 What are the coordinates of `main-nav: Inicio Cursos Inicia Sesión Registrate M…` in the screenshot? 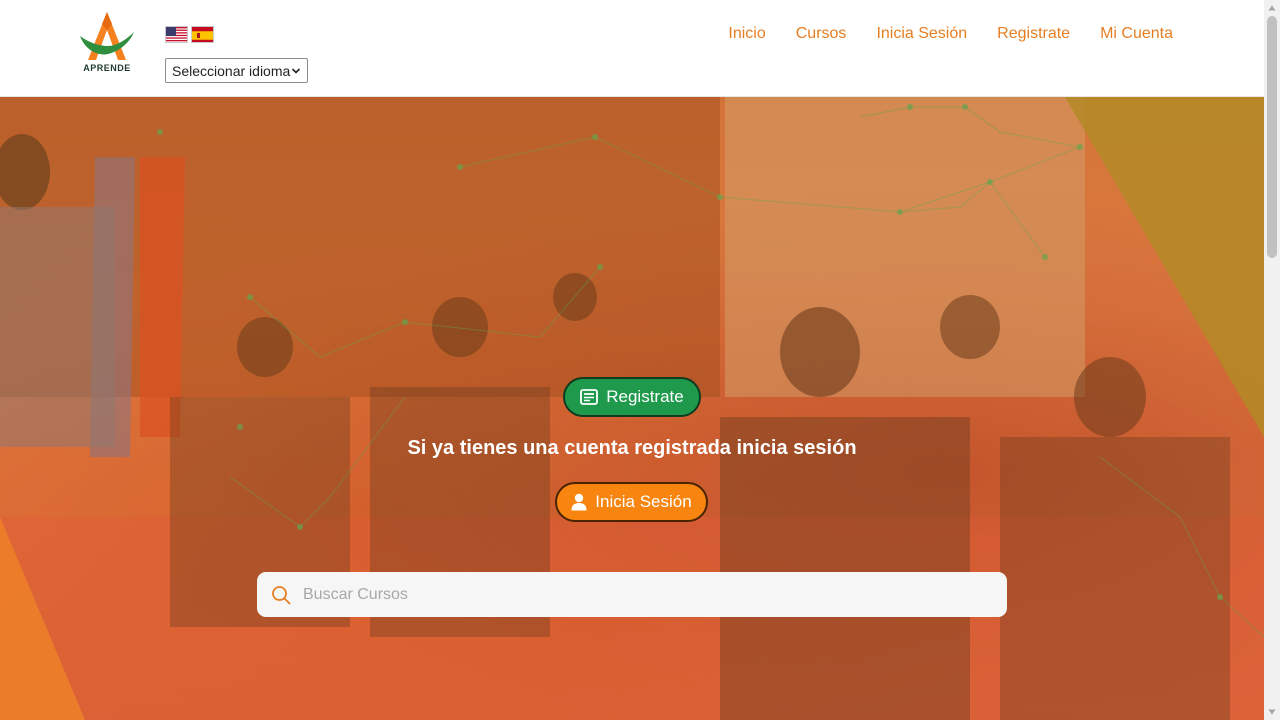 It's located at (950, 34).